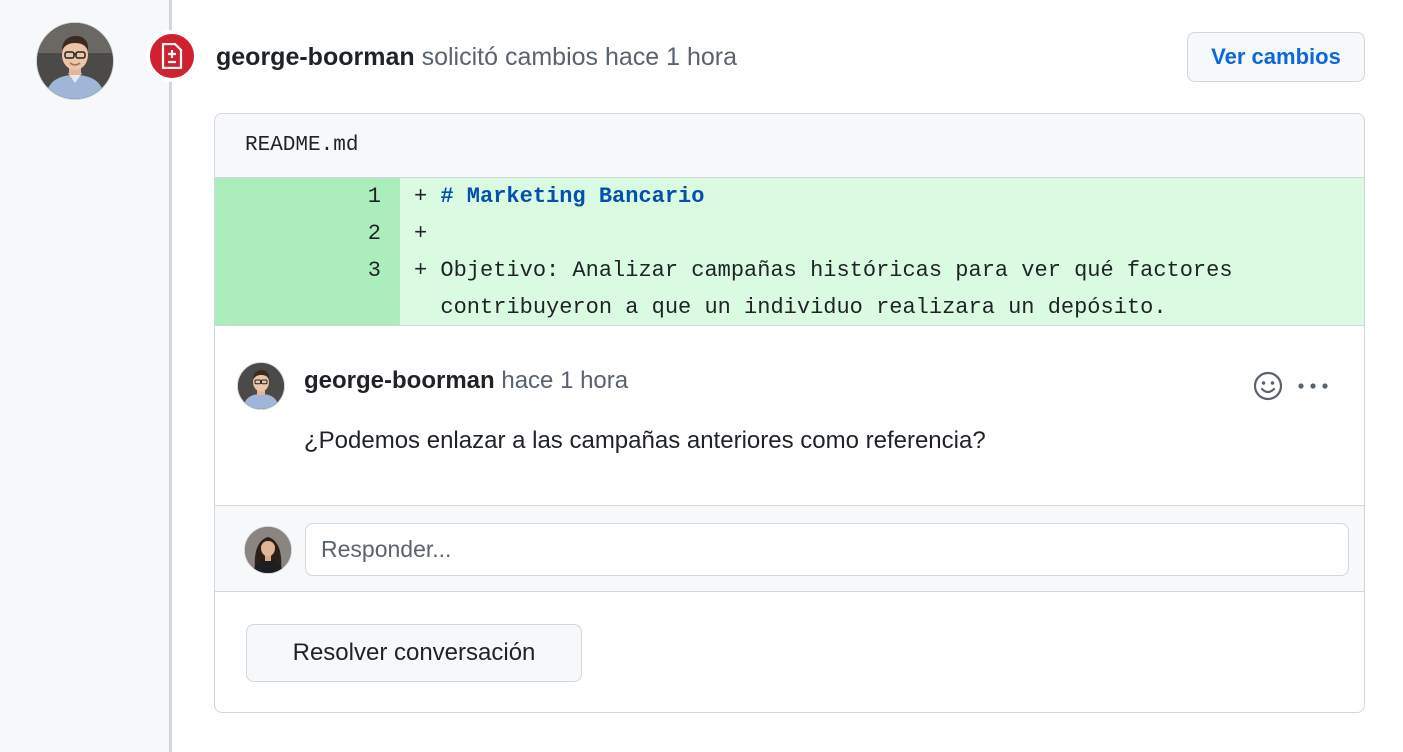 The width and height of the screenshot is (1403, 752). Describe the element at coordinates (1313, 386) in the screenshot. I see `kebab-horizontal-icon` at that location.